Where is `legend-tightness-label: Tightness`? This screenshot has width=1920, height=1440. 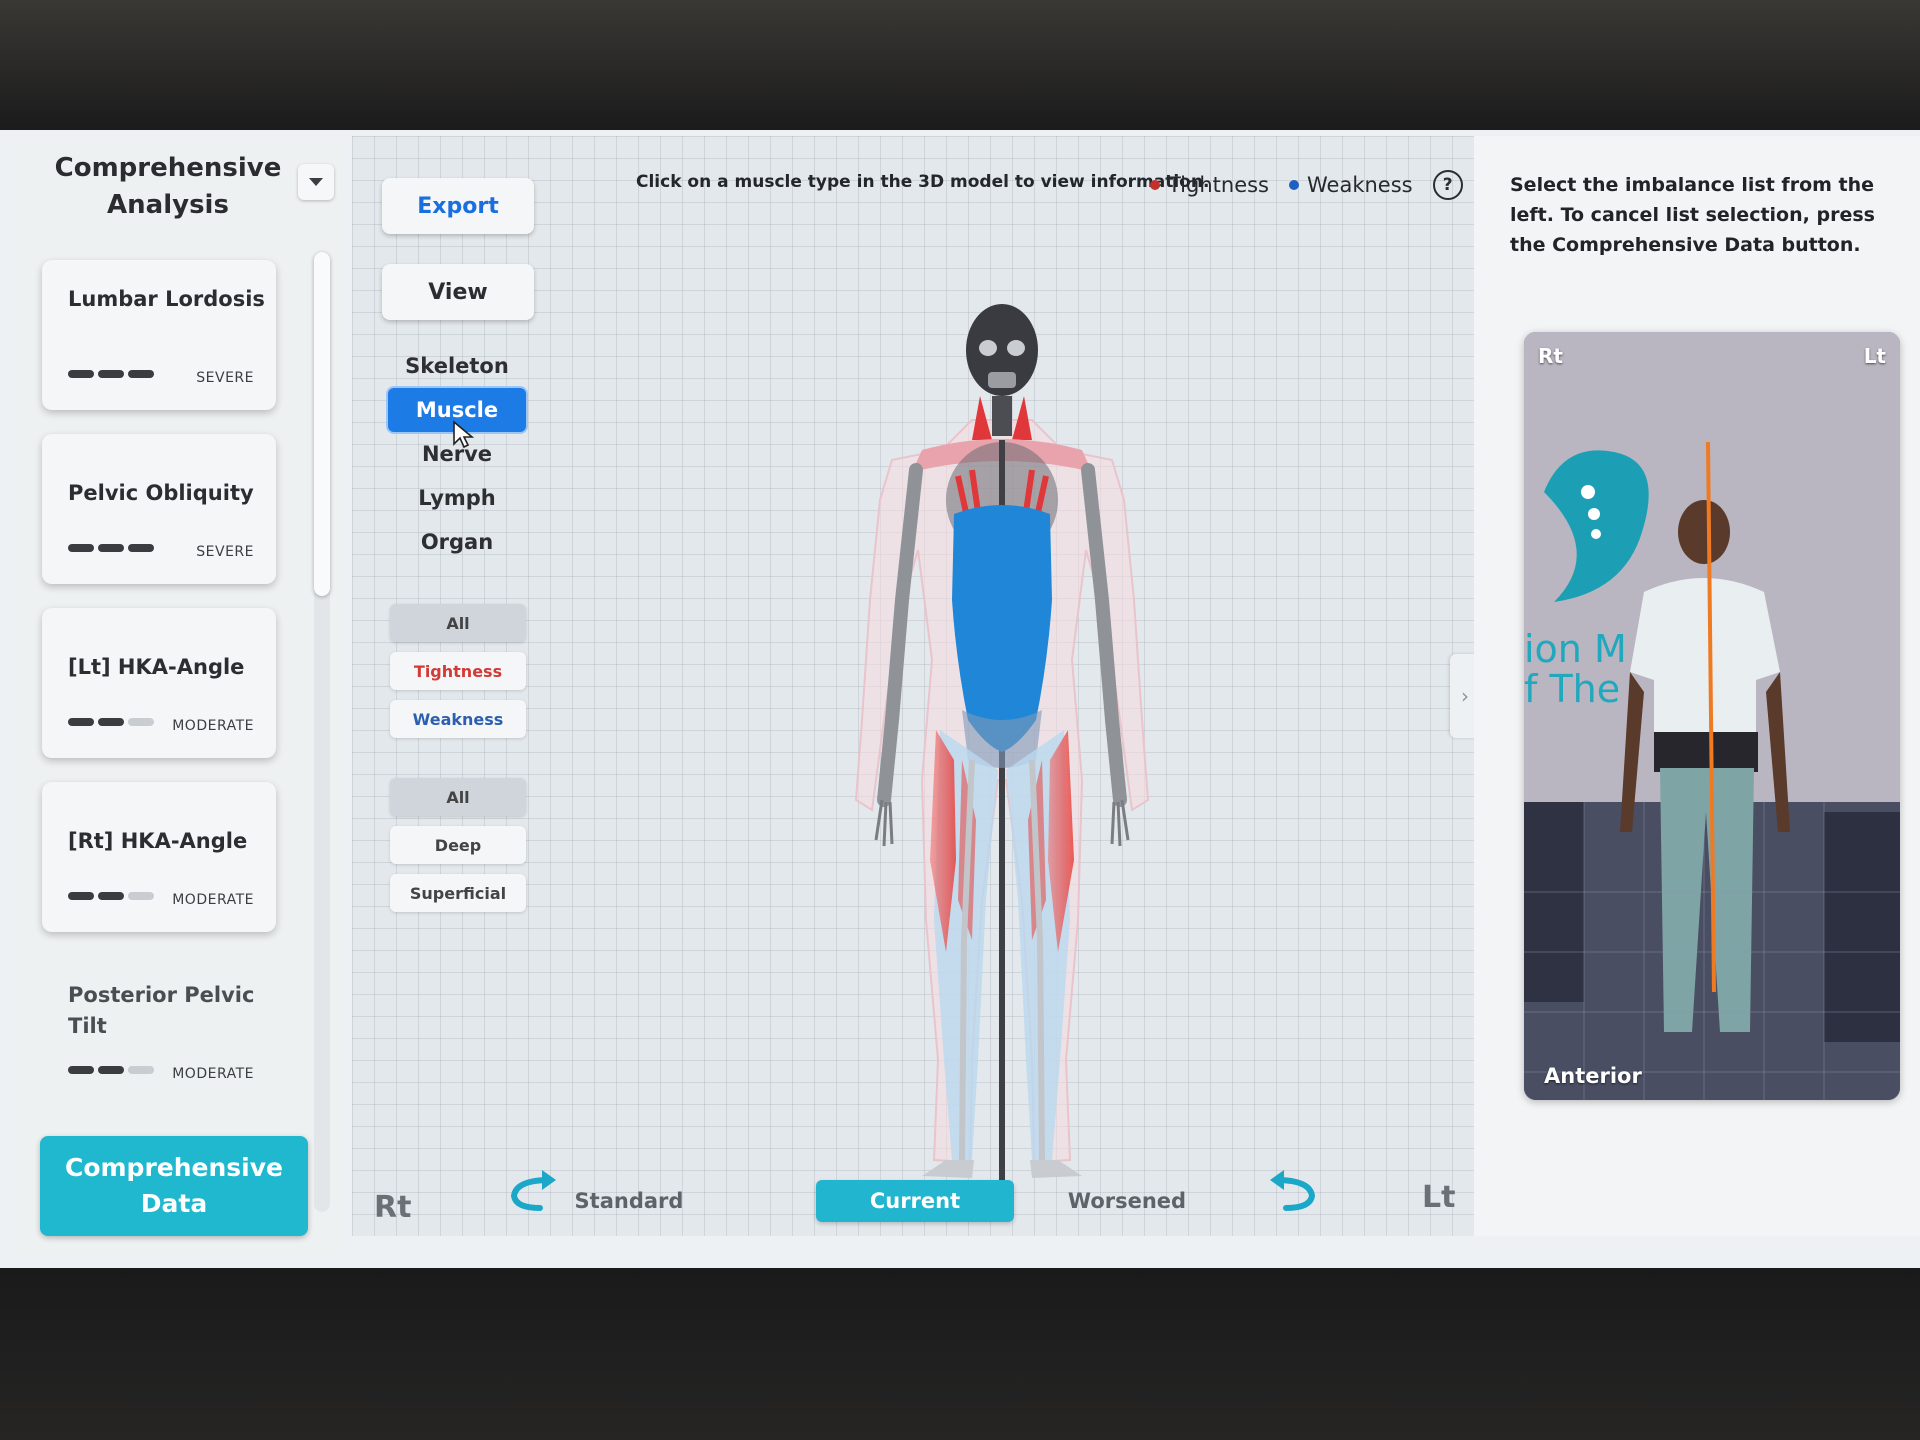 legend-tightness-label: Tightness is located at coordinates (1219, 185).